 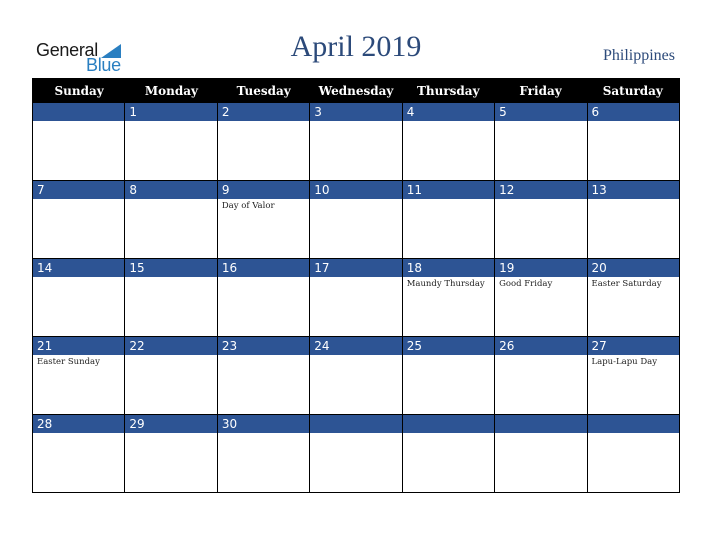 What do you see at coordinates (638, 55) in the screenshot?
I see `country-label: Philippines` at bounding box center [638, 55].